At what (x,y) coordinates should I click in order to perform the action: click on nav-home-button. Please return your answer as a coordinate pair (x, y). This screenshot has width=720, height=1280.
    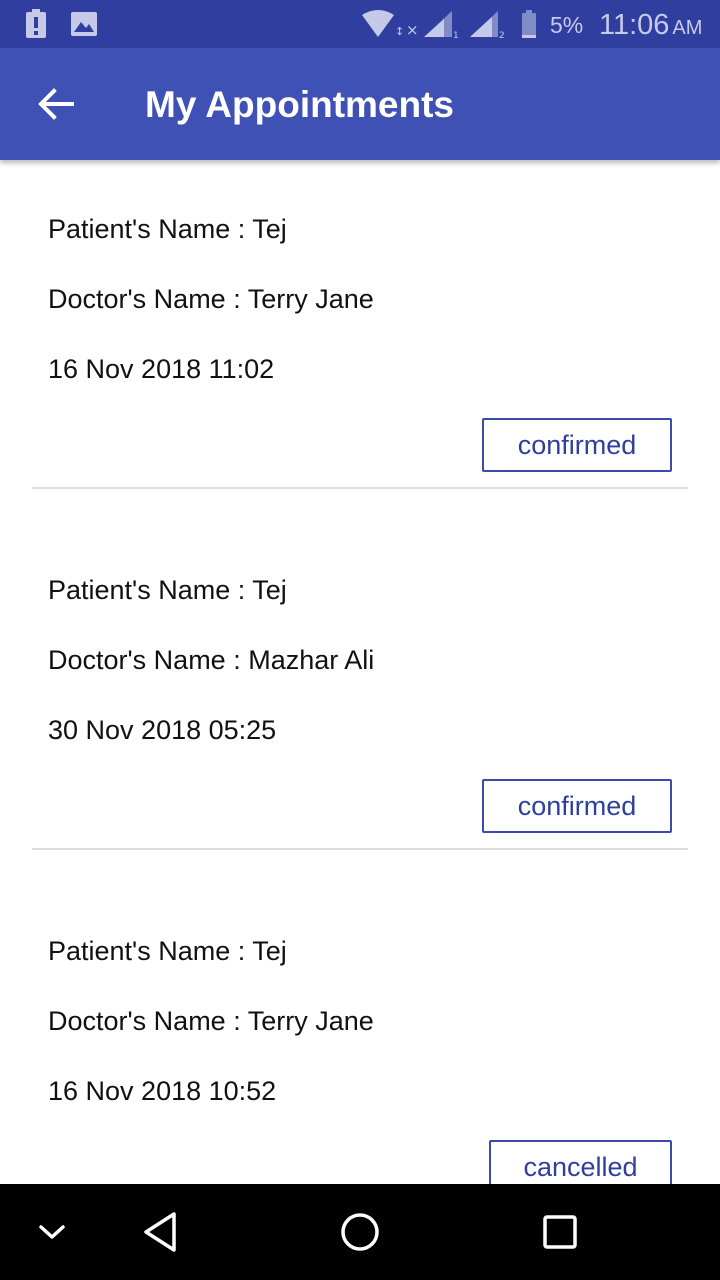
    Looking at the image, I should click on (360, 1232).